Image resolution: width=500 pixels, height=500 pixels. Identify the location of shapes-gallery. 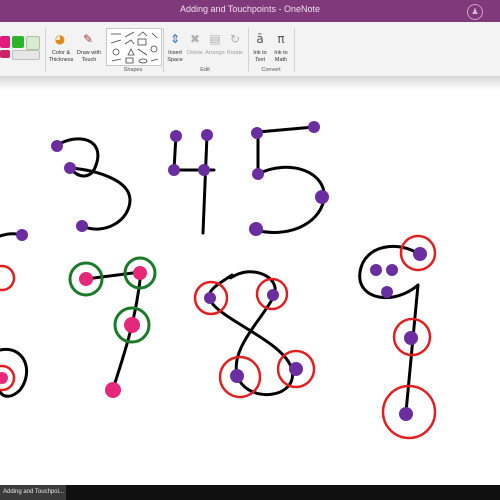
(134, 47).